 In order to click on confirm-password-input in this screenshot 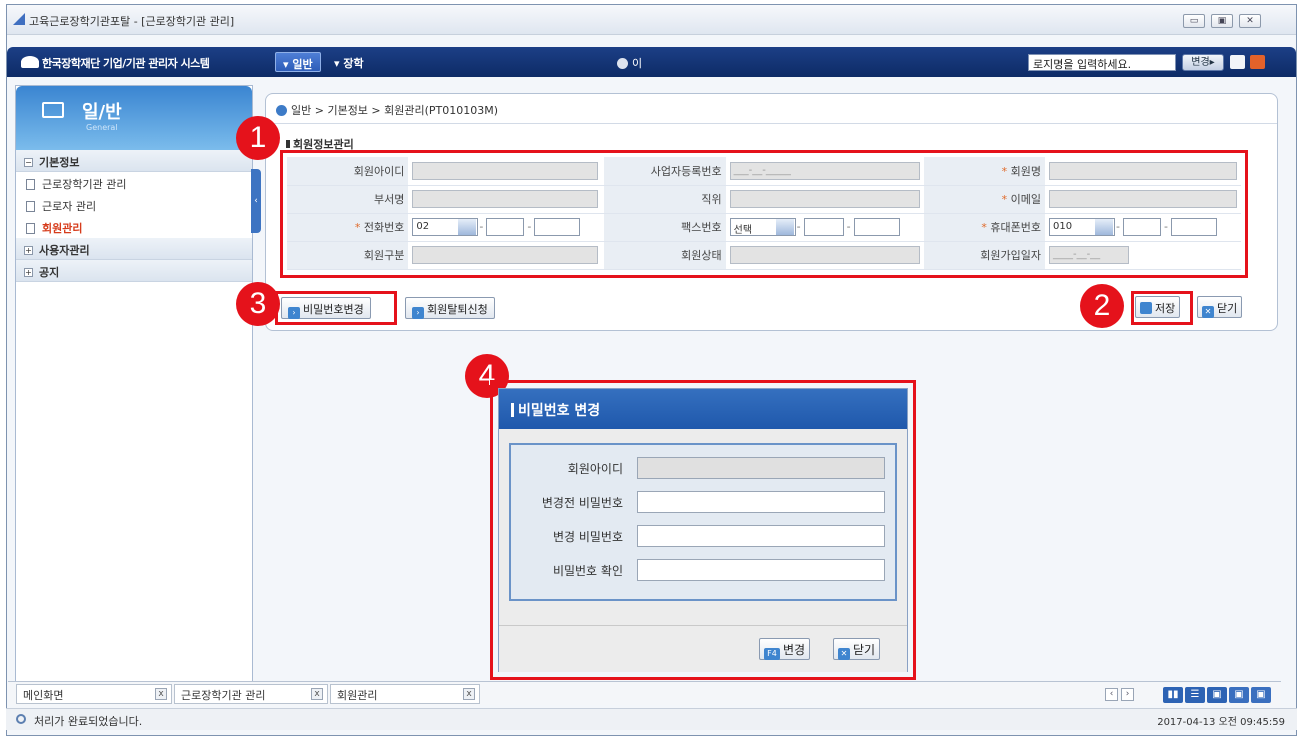, I will do `click(761, 570)`.